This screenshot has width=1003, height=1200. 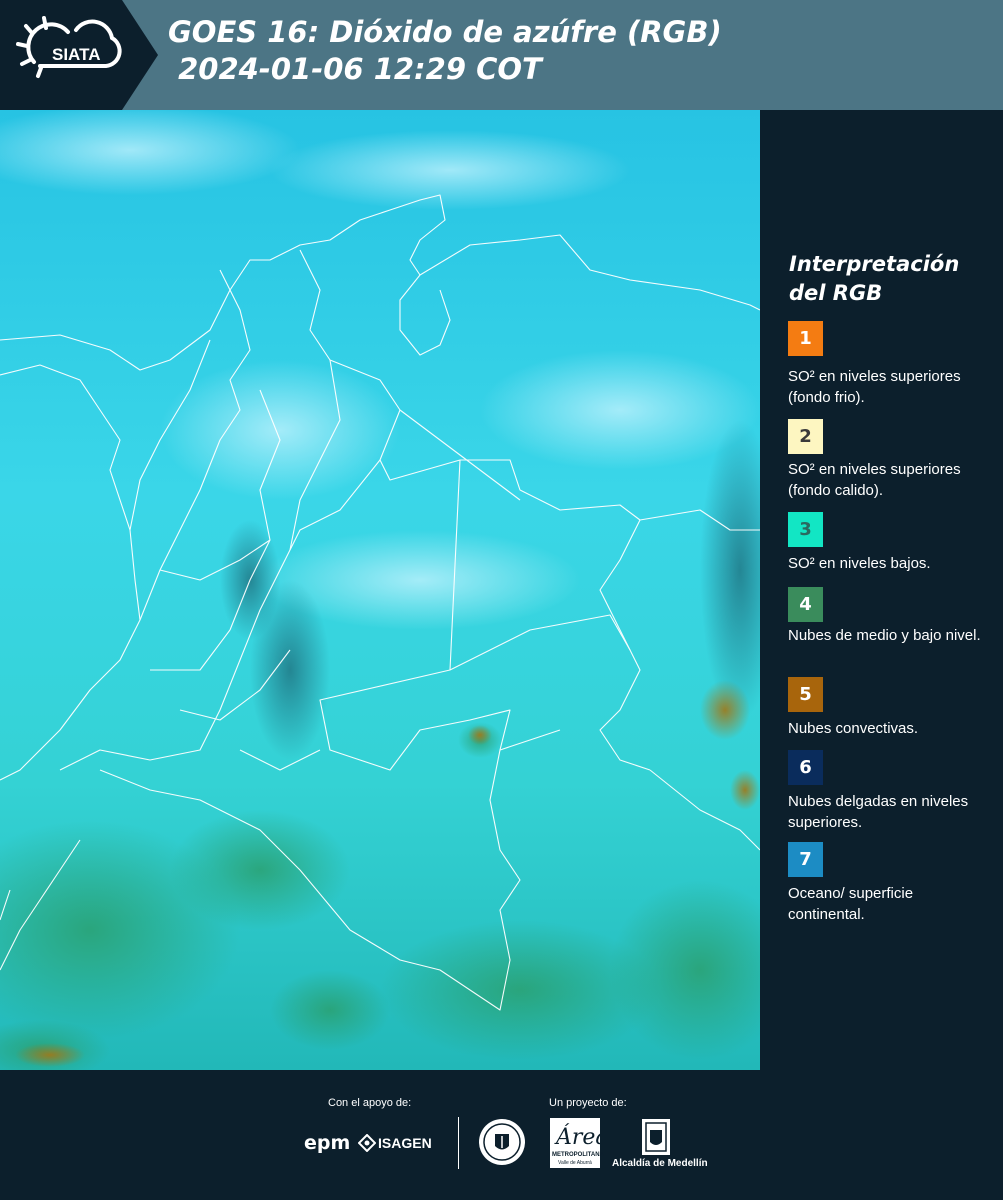 I want to click on legend-swatch-4: 4, so click(x=805, y=604).